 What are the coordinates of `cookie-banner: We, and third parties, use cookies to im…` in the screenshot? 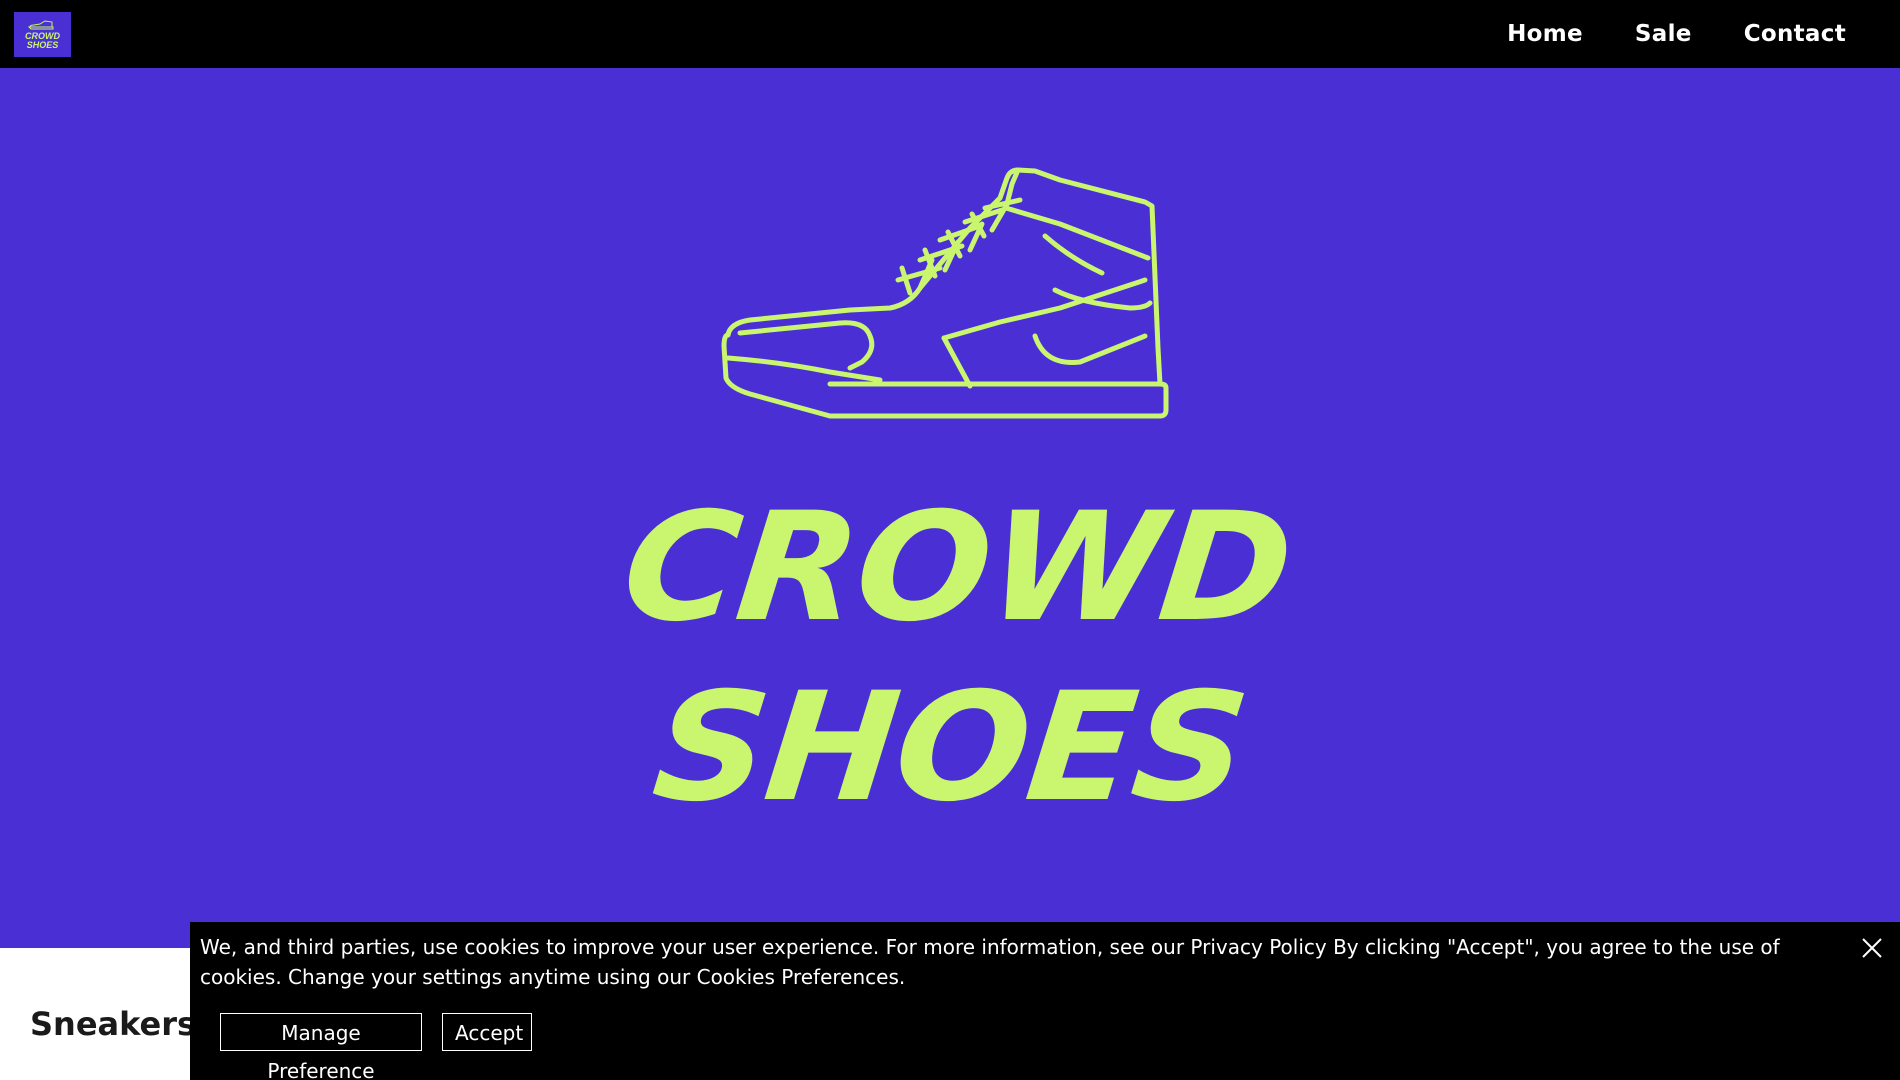 It's located at (1045, 1001).